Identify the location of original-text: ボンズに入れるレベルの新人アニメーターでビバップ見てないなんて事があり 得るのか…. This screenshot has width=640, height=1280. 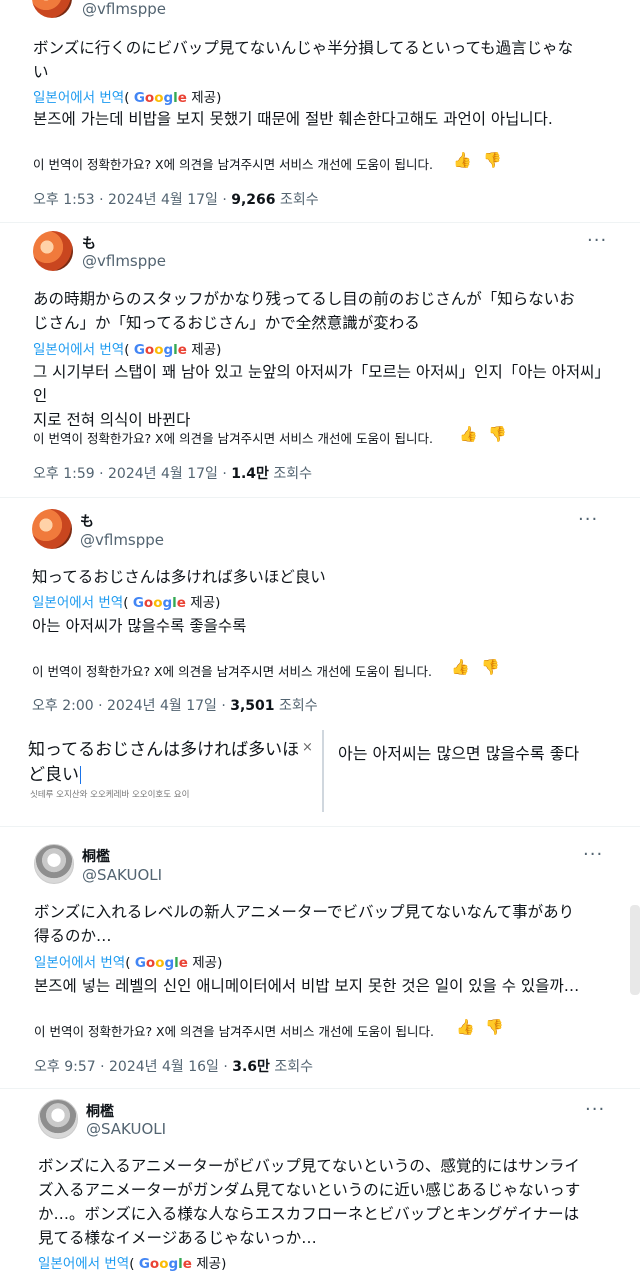
(326, 924).